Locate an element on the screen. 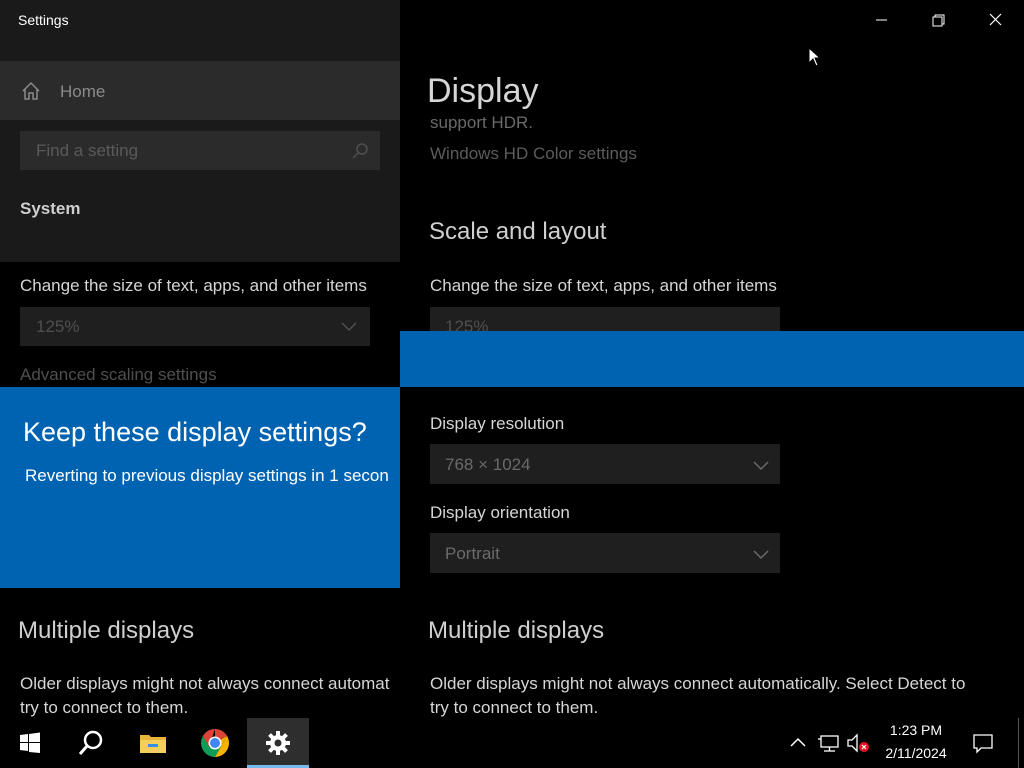 The width and height of the screenshot is (1024, 768). action-center-icon is located at coordinates (983, 743).